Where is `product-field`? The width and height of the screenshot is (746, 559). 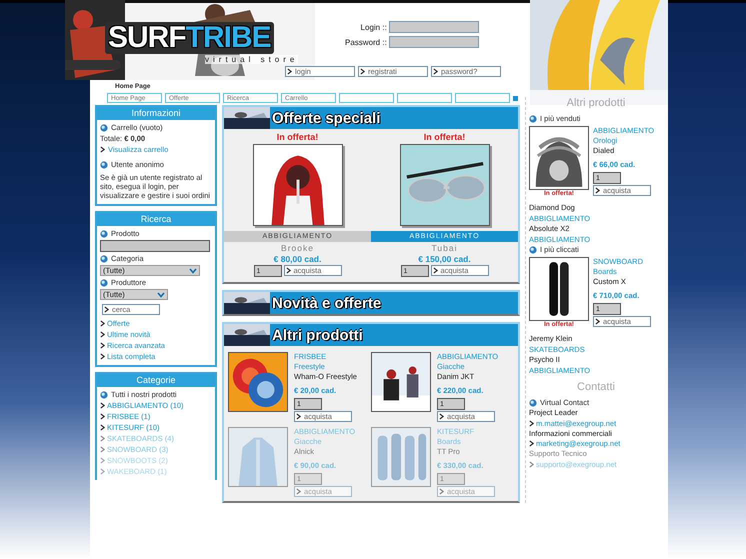 product-field is located at coordinates (155, 246).